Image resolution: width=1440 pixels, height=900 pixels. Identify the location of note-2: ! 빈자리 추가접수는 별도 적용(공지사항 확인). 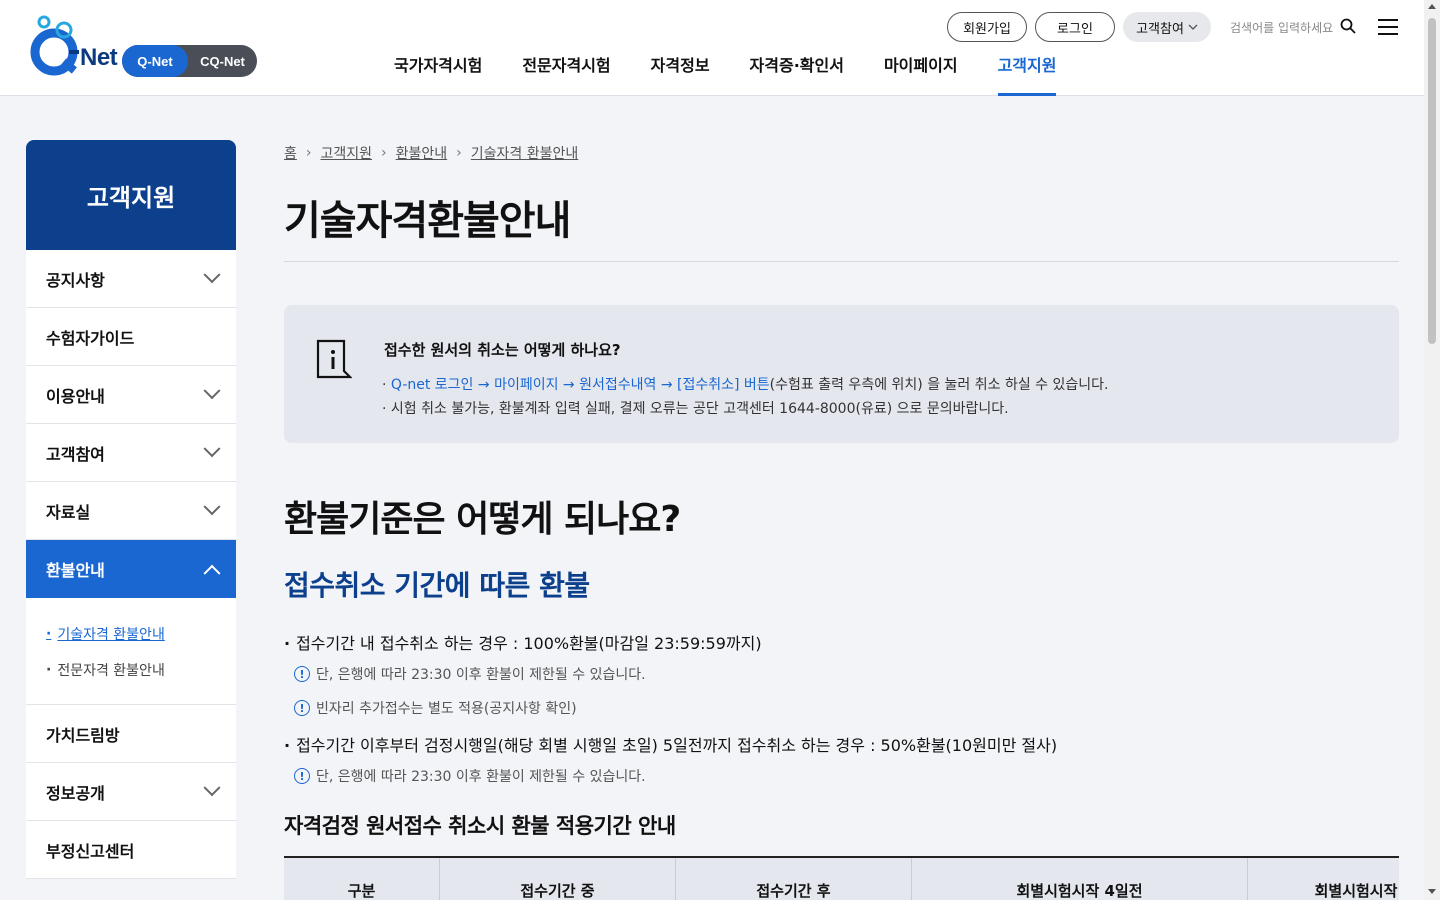
(435, 708).